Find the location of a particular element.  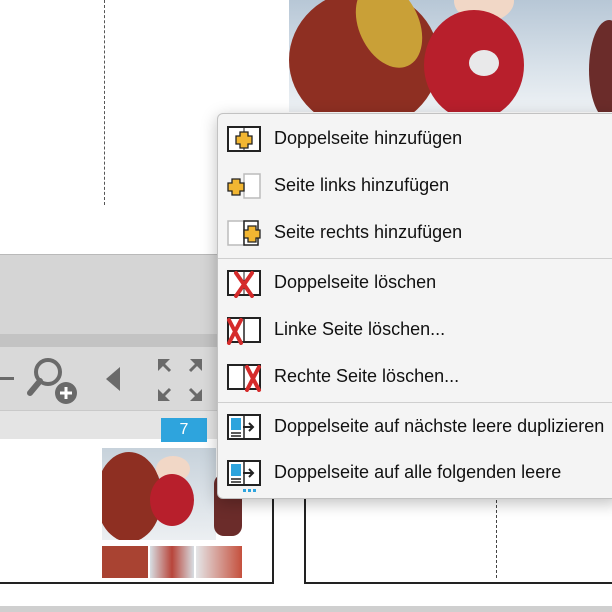

delete-right-page-icon is located at coordinates (244, 378).